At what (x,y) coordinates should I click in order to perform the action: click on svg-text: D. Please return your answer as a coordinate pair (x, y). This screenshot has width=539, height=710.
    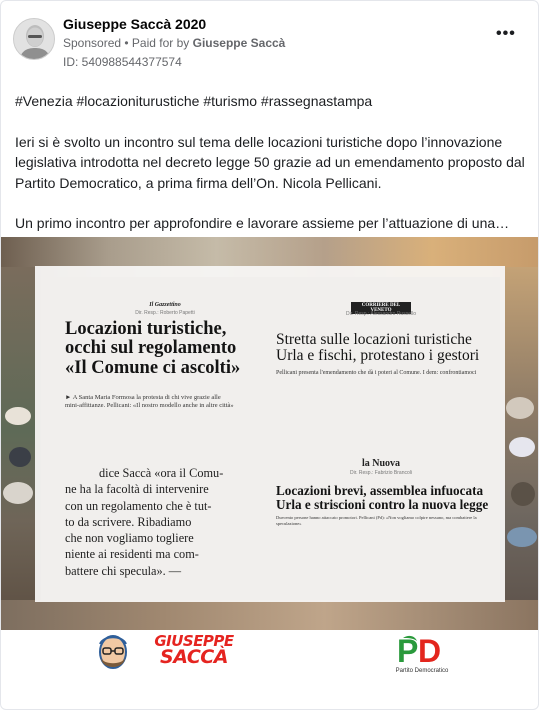
    Looking at the image, I should click on (429, 651).